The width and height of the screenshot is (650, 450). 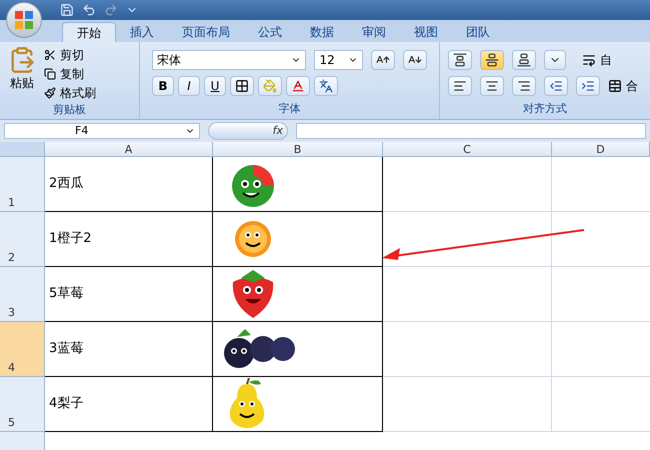 What do you see at coordinates (22, 404) in the screenshot?
I see `row-header: 5` at bounding box center [22, 404].